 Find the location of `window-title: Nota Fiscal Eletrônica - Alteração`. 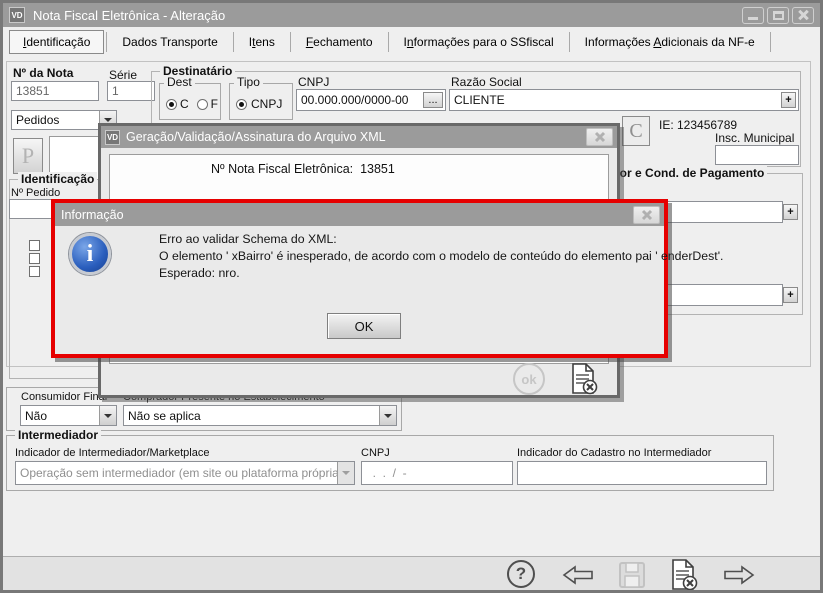

window-title: Nota Fiscal Eletrônica - Alteração is located at coordinates (129, 15).